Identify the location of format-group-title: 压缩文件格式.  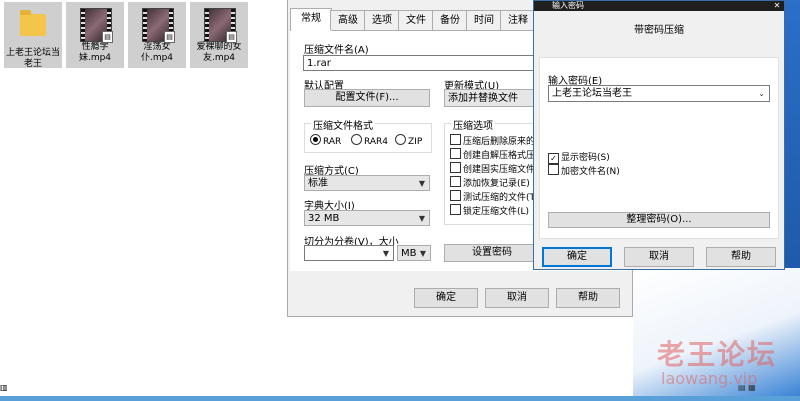
(343, 124).